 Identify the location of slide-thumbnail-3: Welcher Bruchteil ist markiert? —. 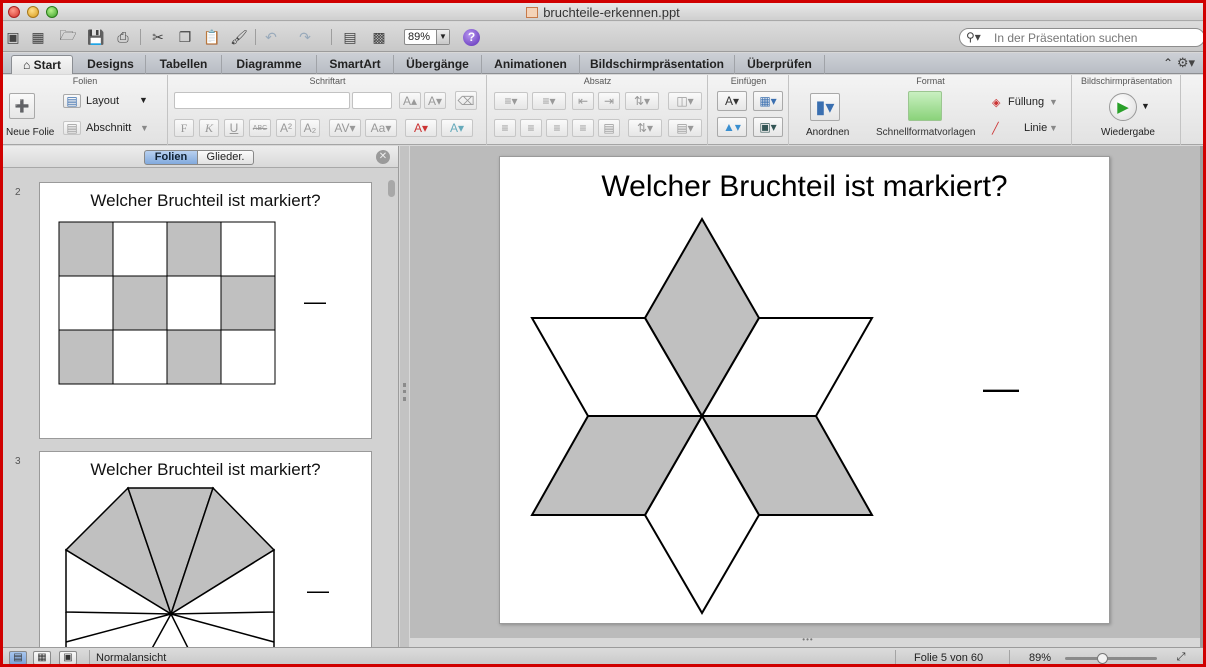
(205, 551).